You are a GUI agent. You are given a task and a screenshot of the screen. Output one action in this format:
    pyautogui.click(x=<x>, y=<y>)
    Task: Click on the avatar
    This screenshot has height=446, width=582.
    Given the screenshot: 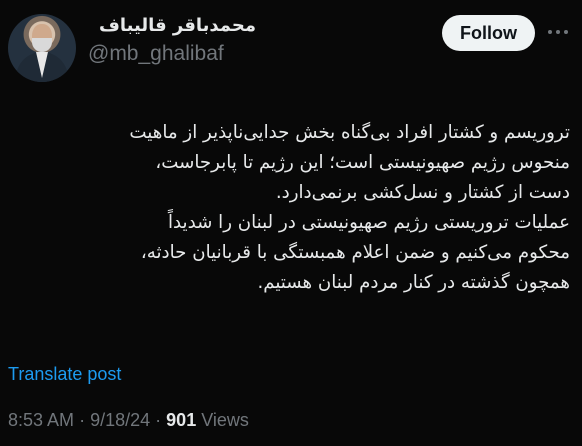 What is the action you would take?
    pyautogui.click(x=42, y=48)
    